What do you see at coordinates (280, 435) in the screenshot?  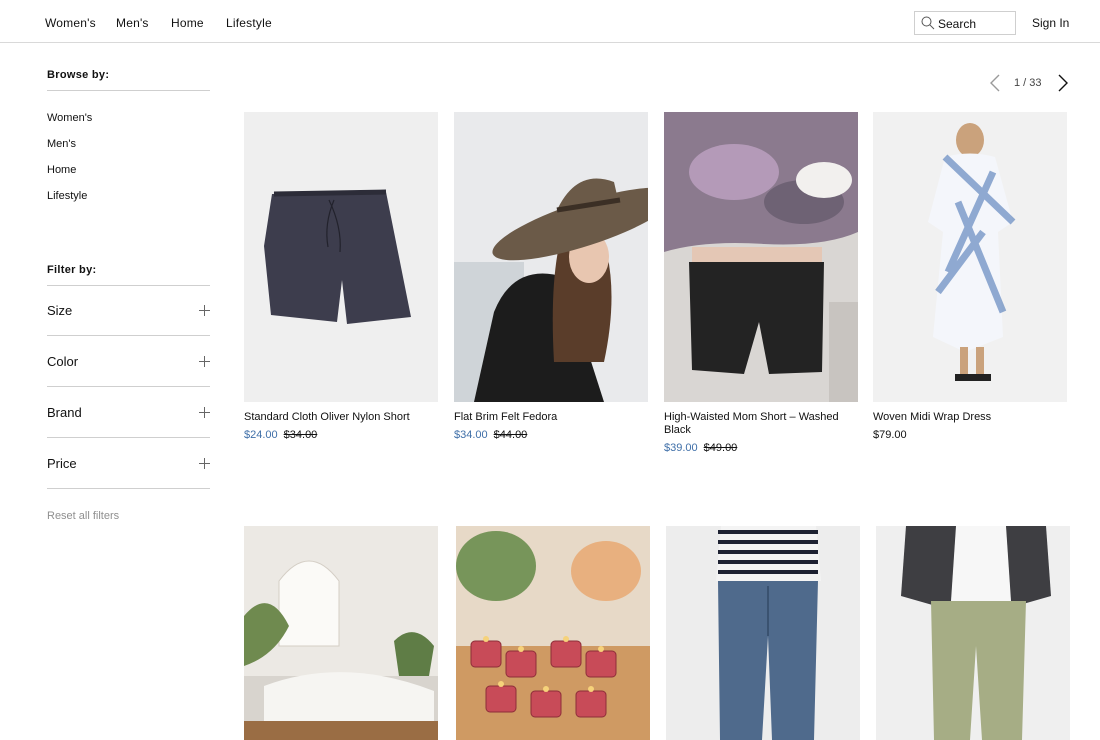 I see `product-price: $24.00 $34.00` at bounding box center [280, 435].